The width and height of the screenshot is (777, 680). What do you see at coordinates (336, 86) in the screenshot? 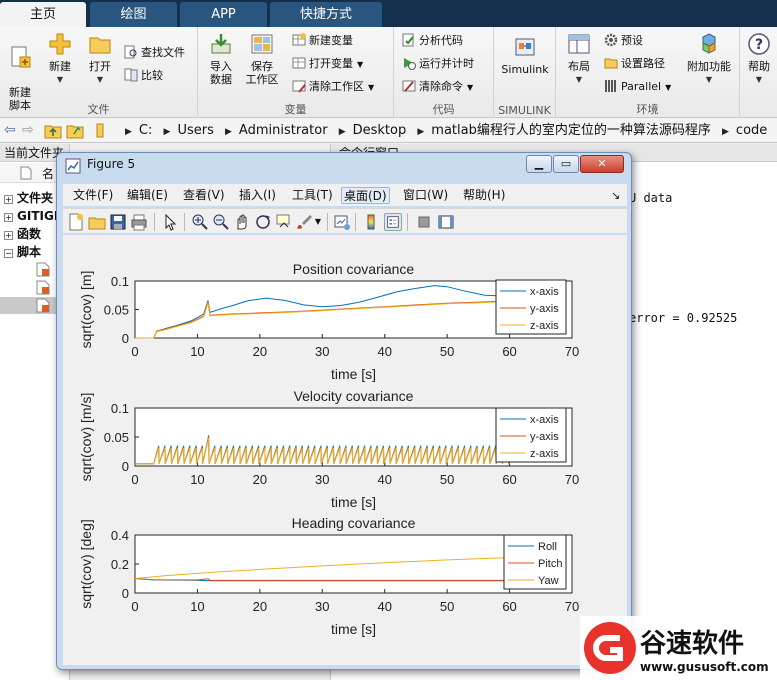
I see `clear-workspace-label: 清除工作区` at bounding box center [336, 86].